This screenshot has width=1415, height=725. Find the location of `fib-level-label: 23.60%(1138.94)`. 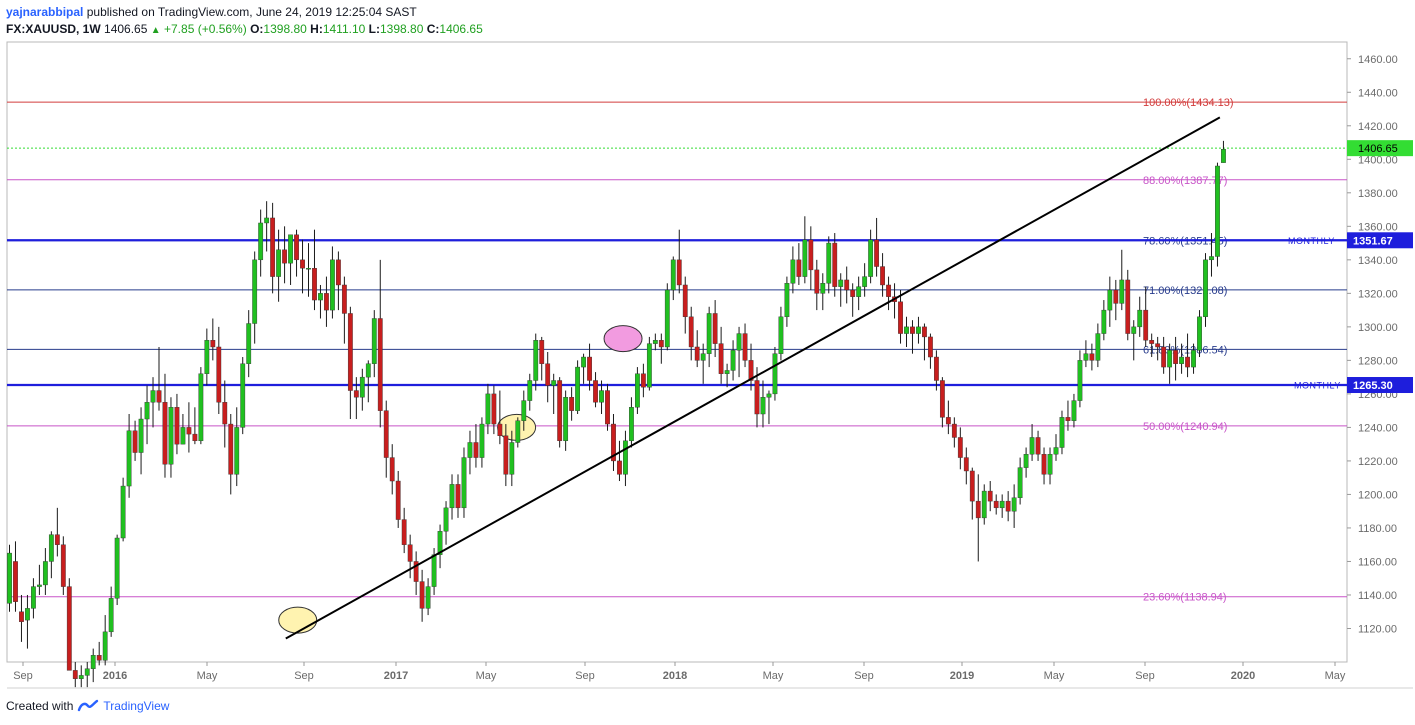

fib-level-label: 23.60%(1138.94) is located at coordinates (1185, 598).